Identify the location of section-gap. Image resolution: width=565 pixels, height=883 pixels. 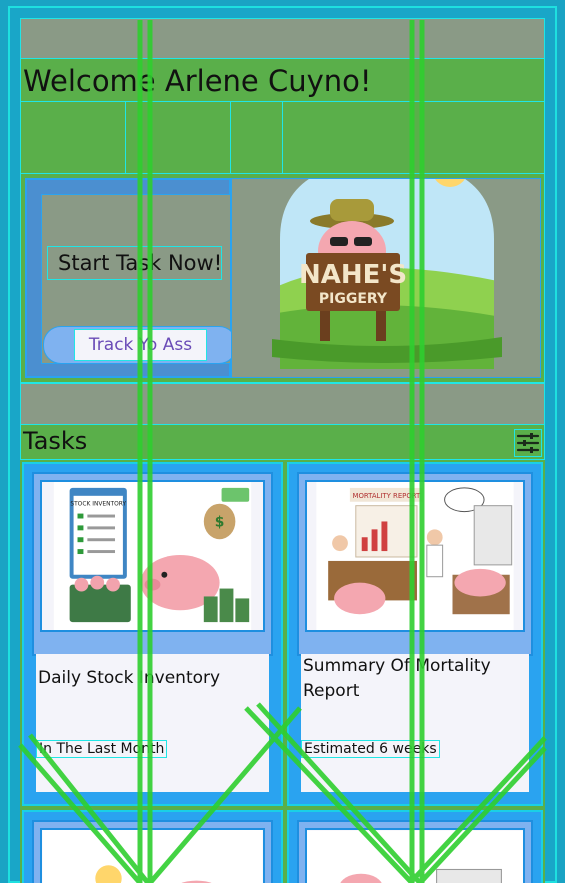
(282, 404).